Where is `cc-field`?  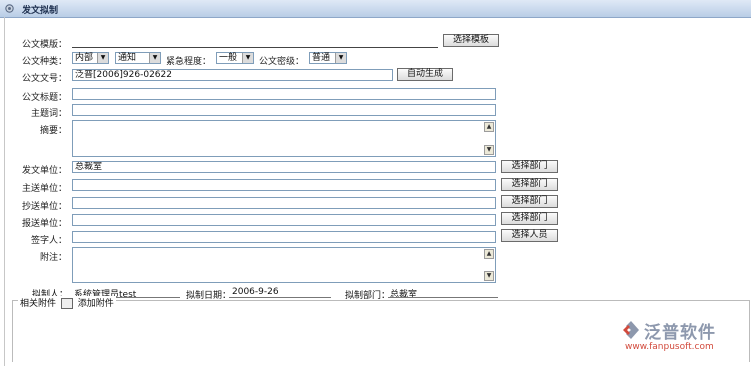 cc-field is located at coordinates (284, 203).